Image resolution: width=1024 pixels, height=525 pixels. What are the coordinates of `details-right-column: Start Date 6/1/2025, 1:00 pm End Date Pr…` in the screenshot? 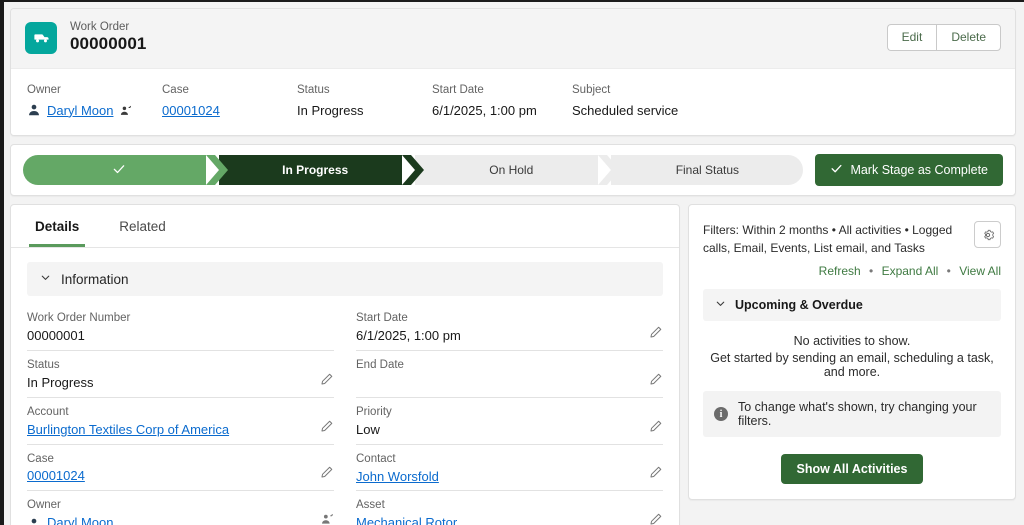 It's located at (509, 414).